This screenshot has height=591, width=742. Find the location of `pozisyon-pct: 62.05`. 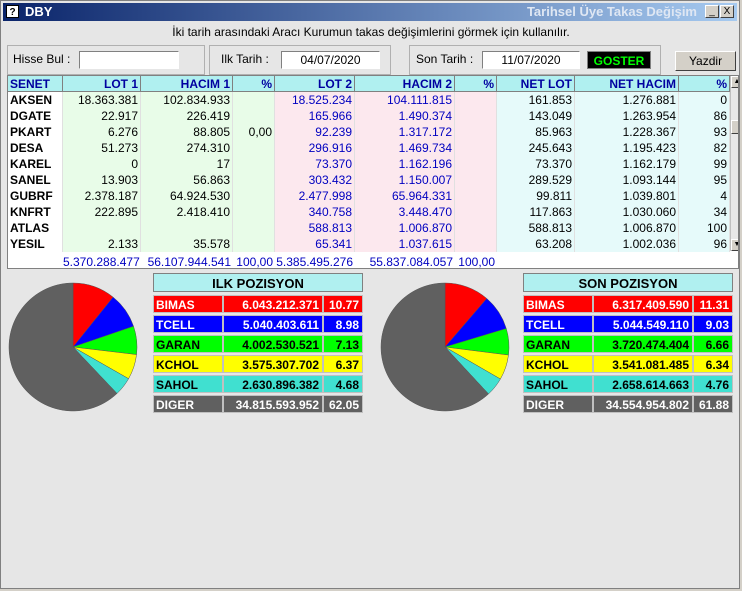

pozisyon-pct: 62.05 is located at coordinates (343, 404).